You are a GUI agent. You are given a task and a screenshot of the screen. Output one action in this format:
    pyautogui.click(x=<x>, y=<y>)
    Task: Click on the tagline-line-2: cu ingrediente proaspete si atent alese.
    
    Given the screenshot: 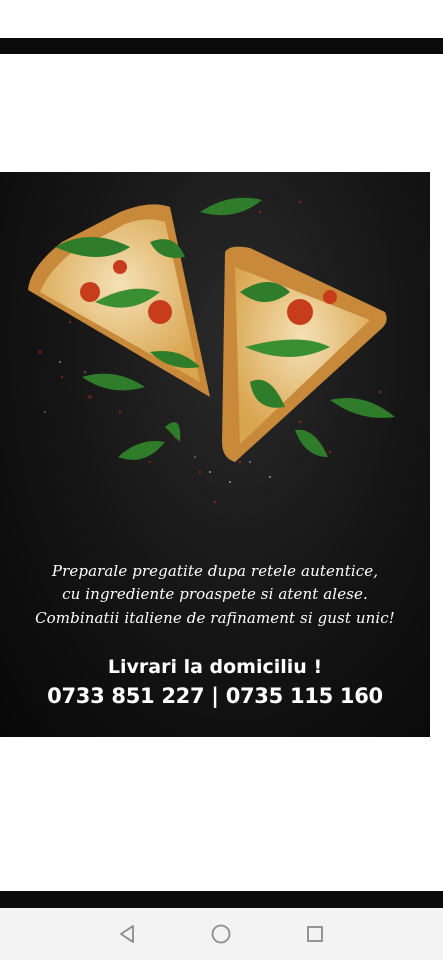 What is the action you would take?
    pyautogui.click(x=215, y=594)
    